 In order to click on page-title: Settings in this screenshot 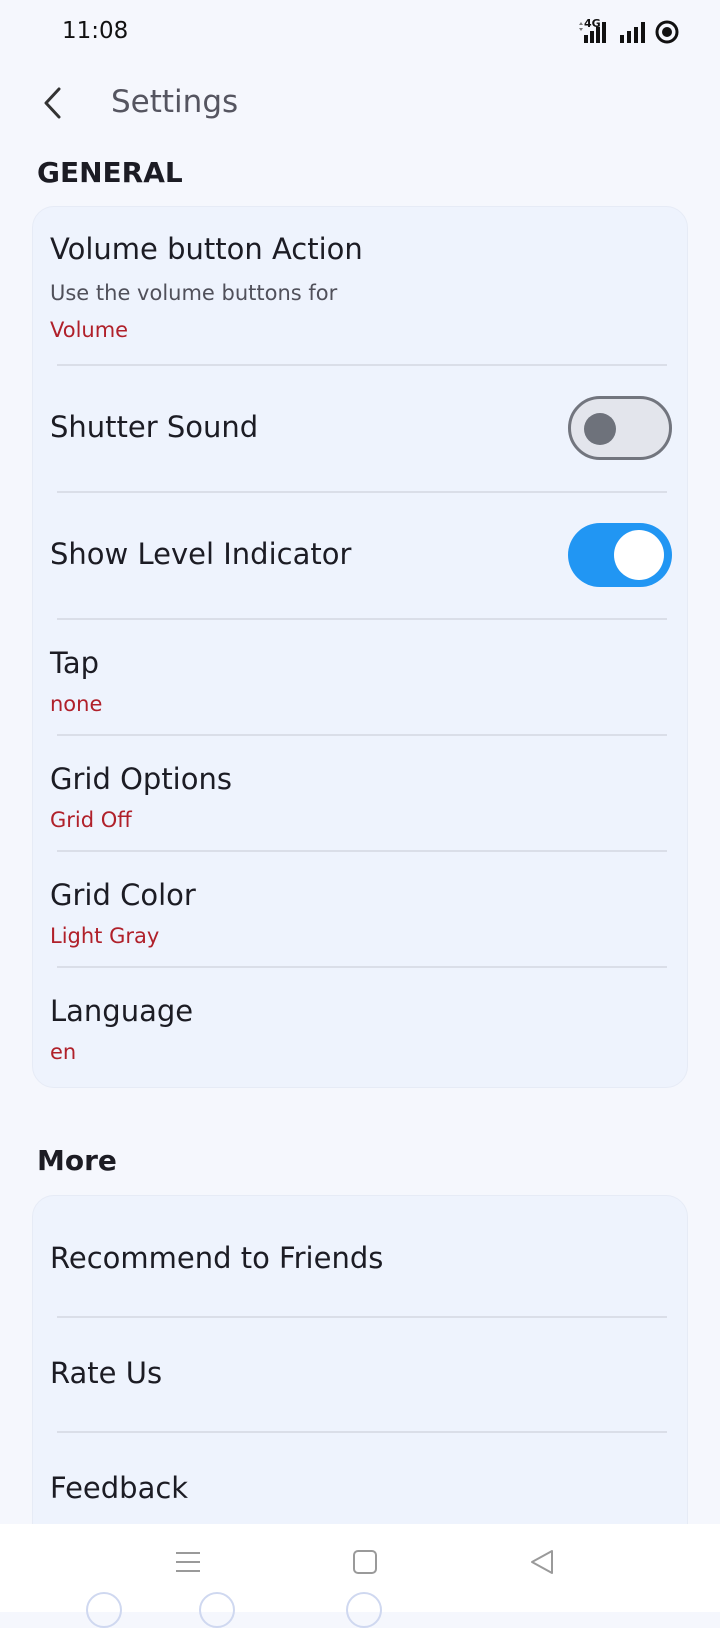, I will do `click(175, 102)`.